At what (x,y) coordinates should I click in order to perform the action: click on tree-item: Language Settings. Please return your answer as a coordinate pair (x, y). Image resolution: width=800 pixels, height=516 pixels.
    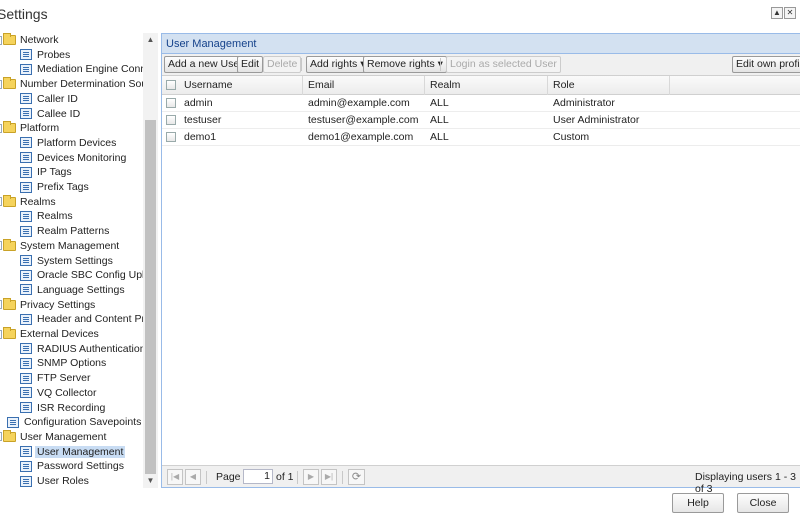
    Looking at the image, I should click on (73, 290).